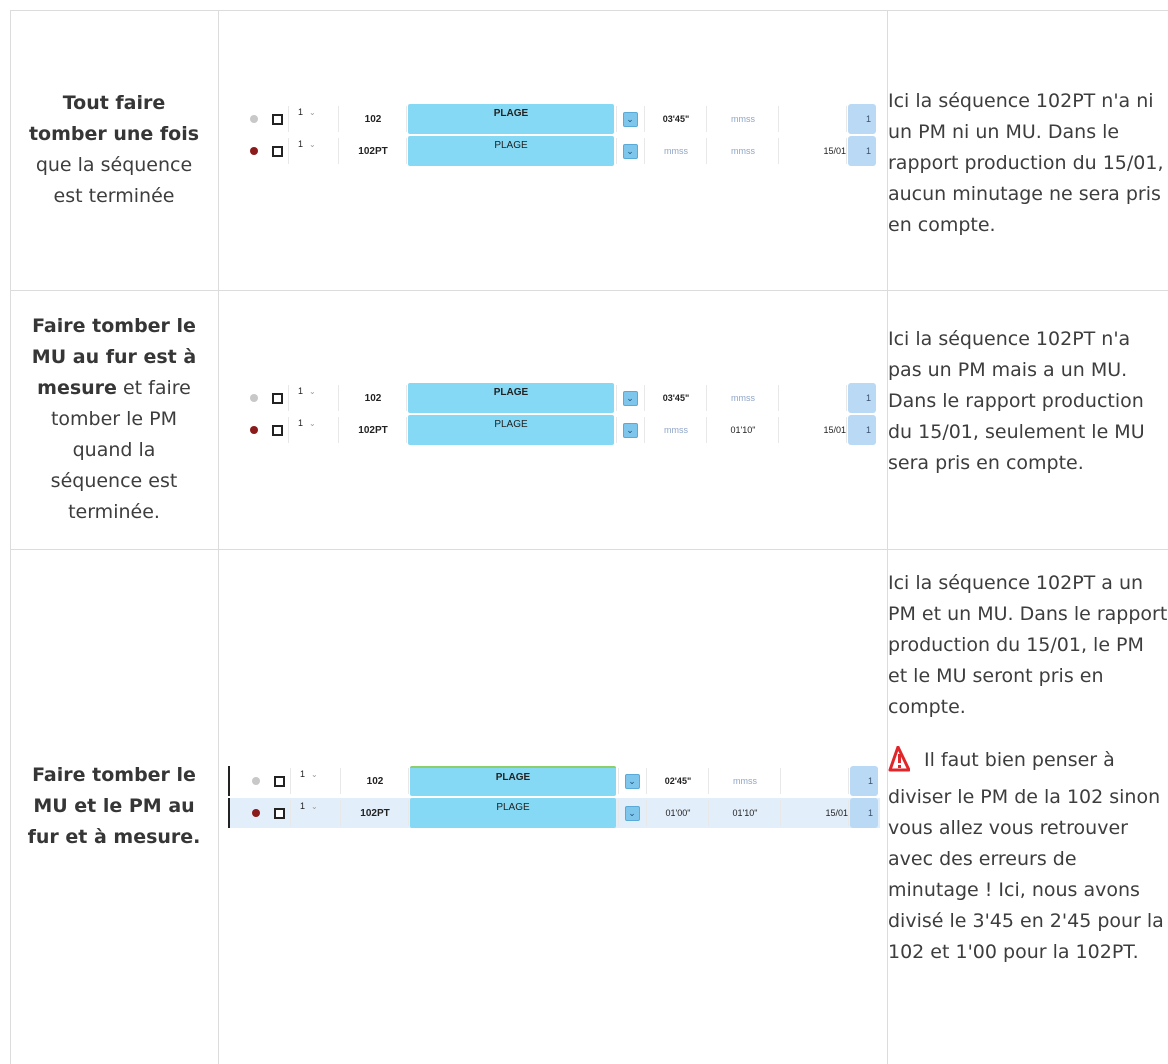 Image resolution: width=1168 pixels, height=1064 pixels. I want to click on row-1-description-bold: Tout faire tomber une fois, so click(114, 118).